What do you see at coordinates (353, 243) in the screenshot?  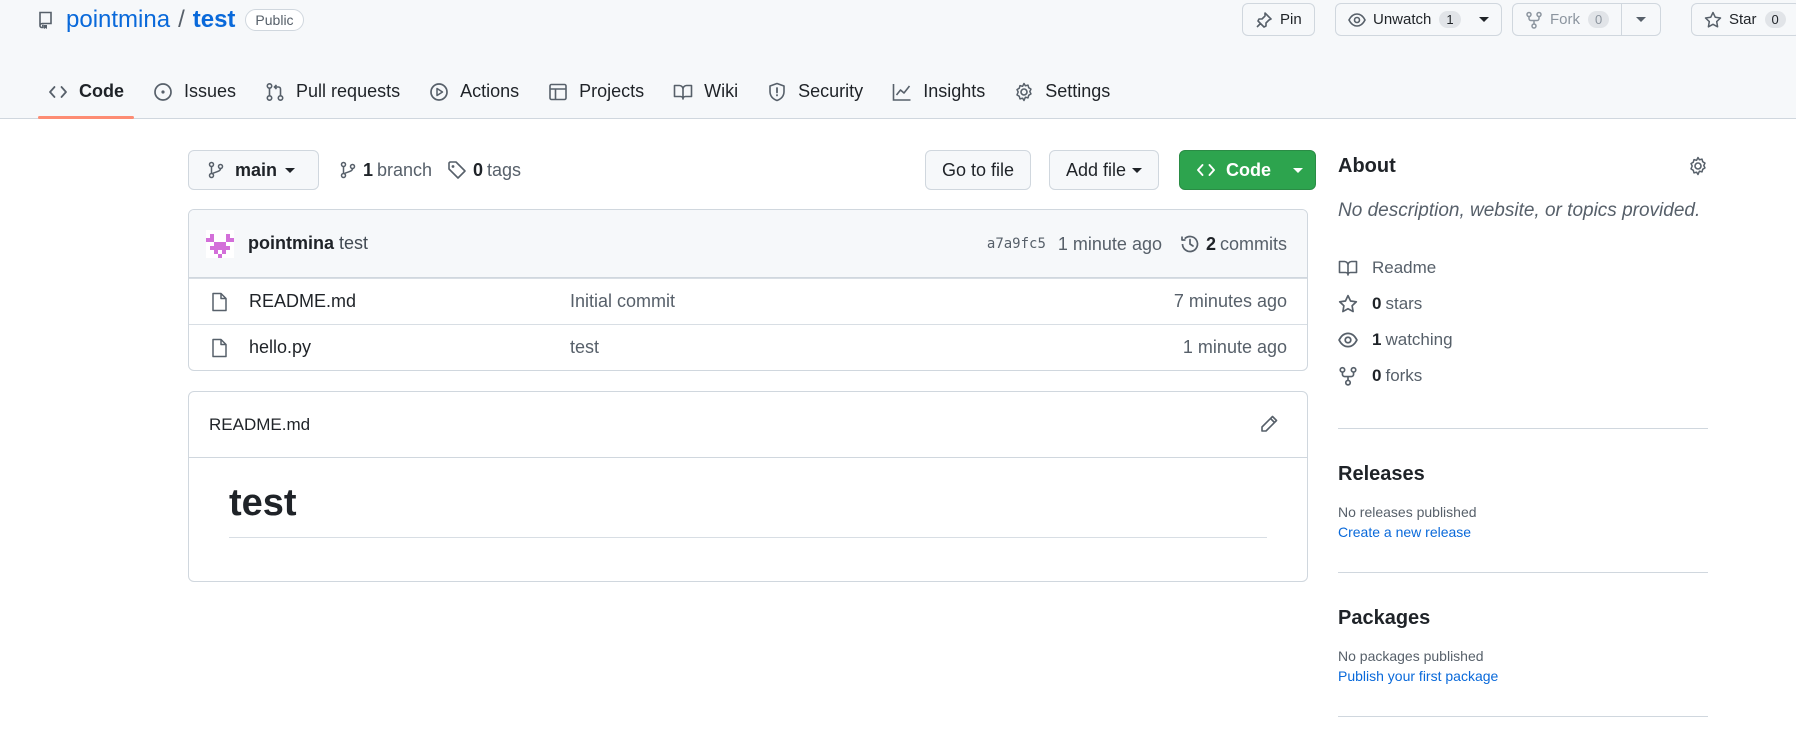 I see `commit-message-link: test` at bounding box center [353, 243].